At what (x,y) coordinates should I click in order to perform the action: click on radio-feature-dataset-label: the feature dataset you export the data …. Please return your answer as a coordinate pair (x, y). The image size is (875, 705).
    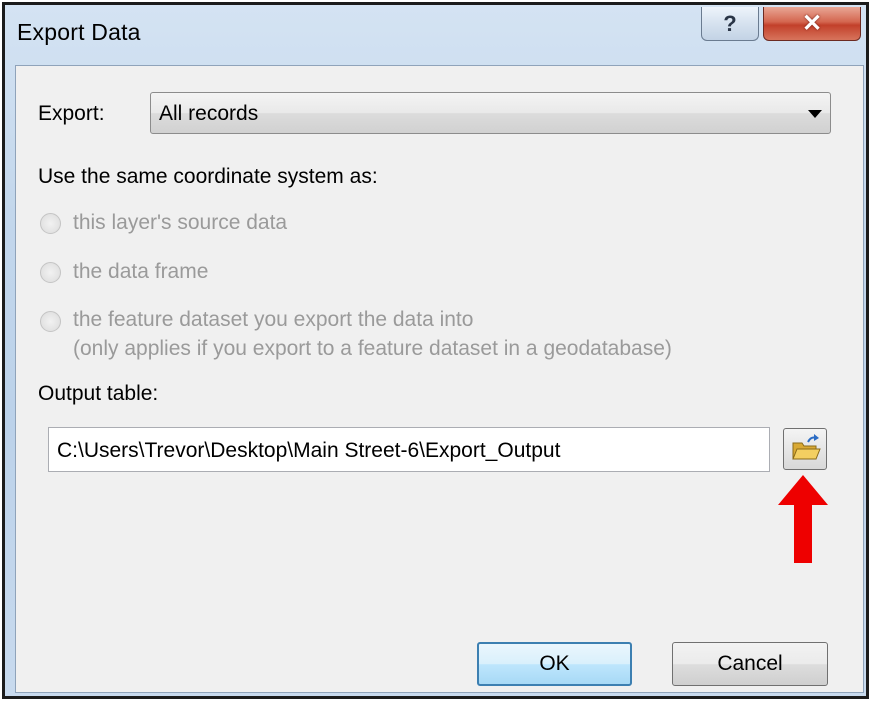
    Looking at the image, I should click on (273, 319).